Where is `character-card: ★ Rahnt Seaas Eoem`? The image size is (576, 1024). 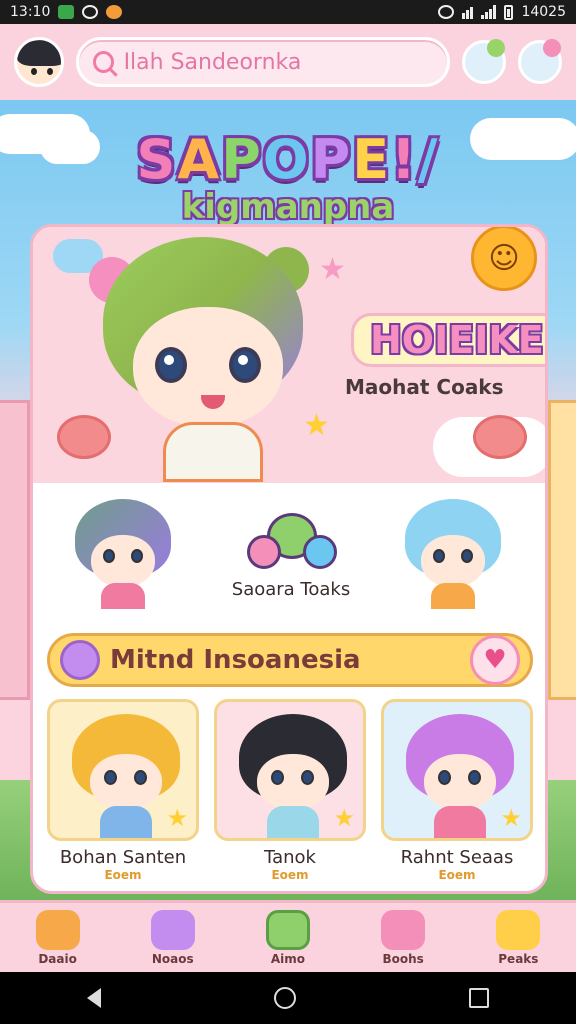
character-card: ★ Rahnt Seaas Eoem is located at coordinates (457, 794).